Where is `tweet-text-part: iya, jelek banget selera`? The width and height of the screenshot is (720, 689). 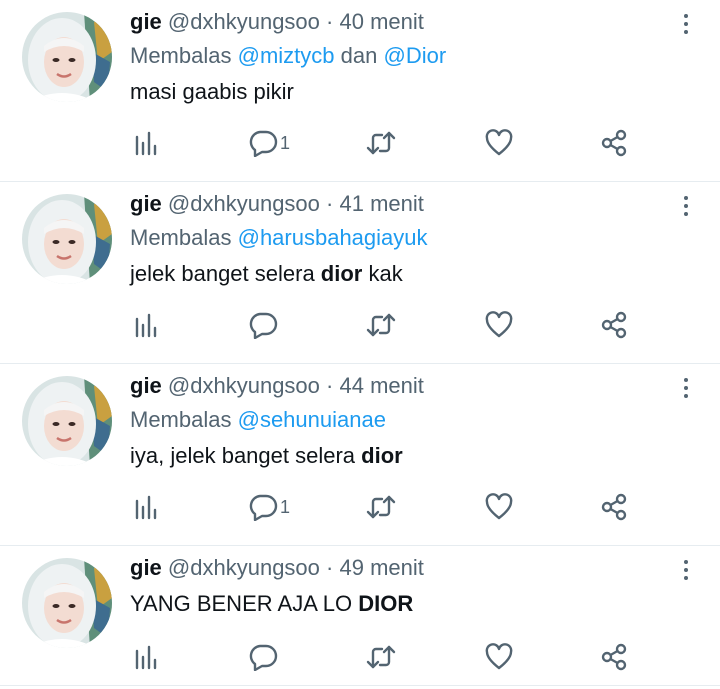
tweet-text-part: iya, jelek banget selera is located at coordinates (246, 455).